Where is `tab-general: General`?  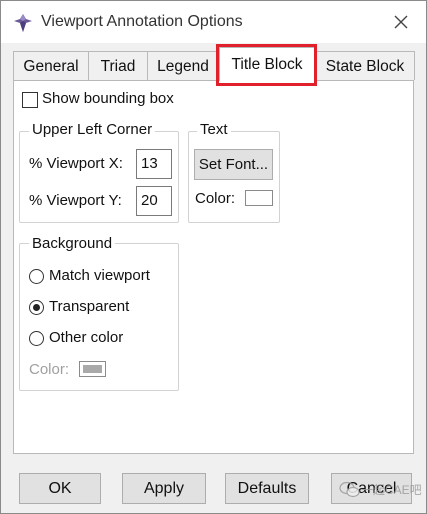 tab-general: General is located at coordinates (51, 65).